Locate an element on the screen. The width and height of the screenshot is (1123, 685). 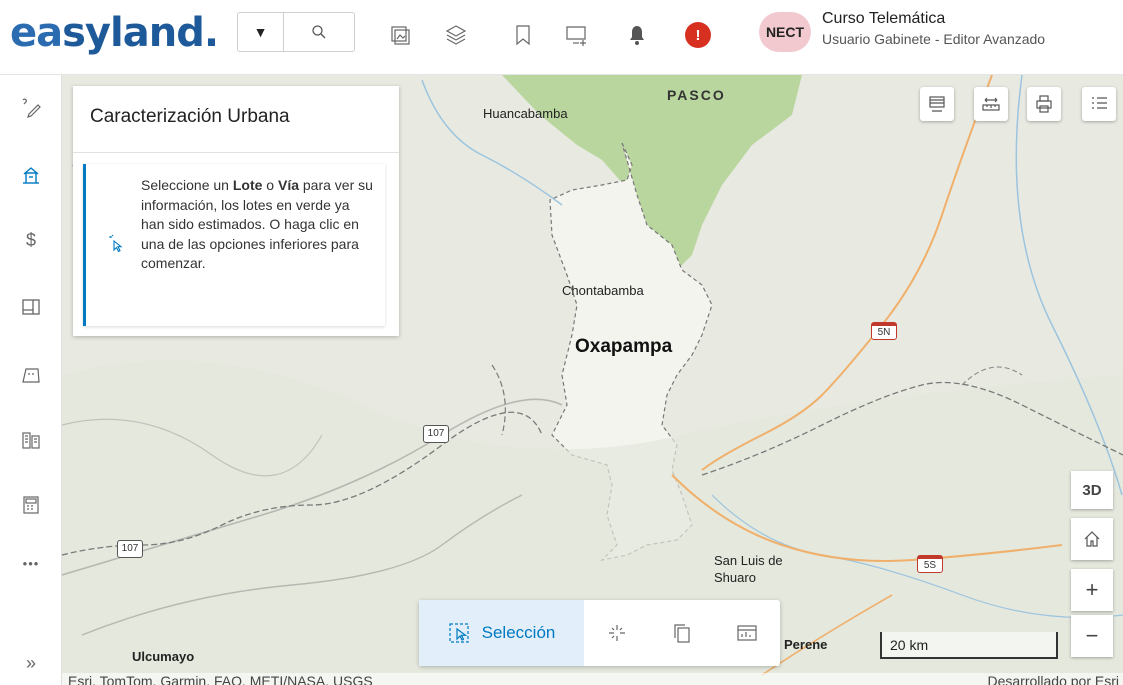
magic-wand-icon is located at coordinates (617, 633).